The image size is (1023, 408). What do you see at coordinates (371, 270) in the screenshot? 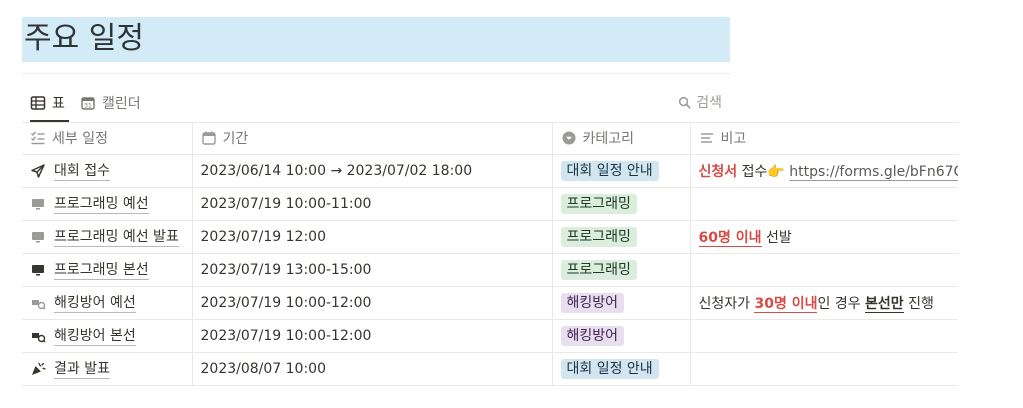
I see `period-cell: 2023/07/19 13:00-15:00` at bounding box center [371, 270].